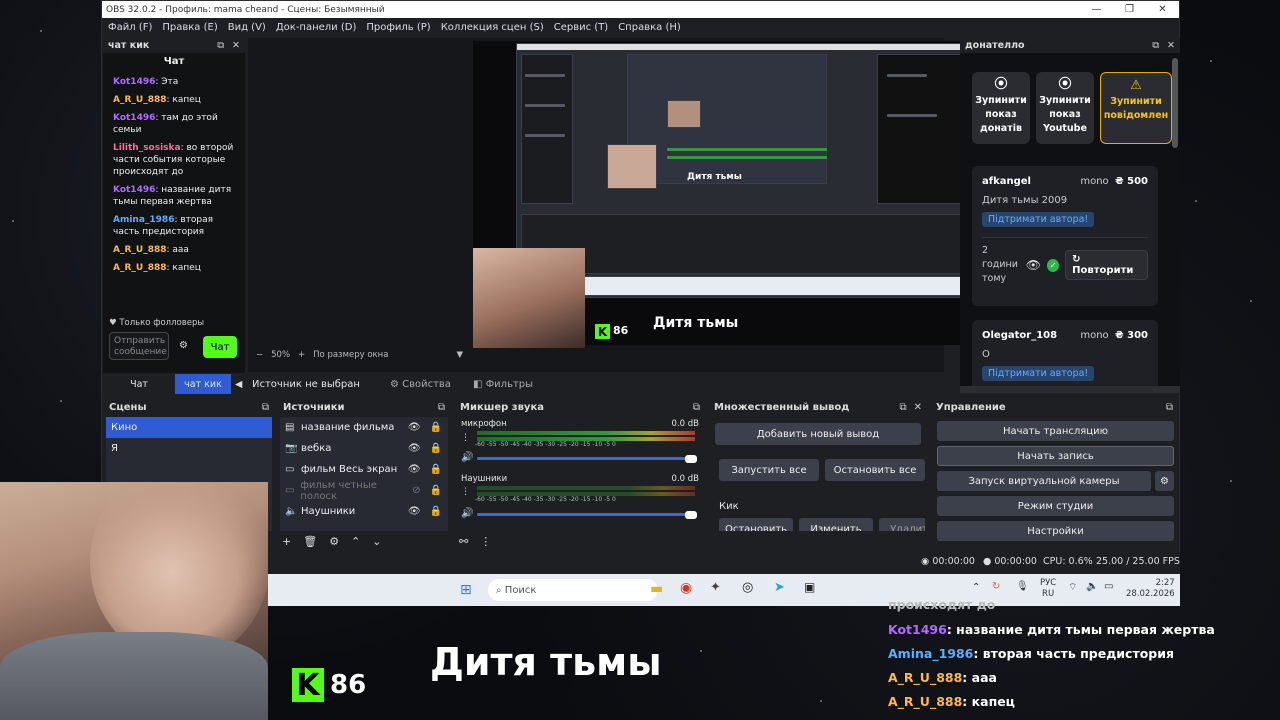  Describe the element at coordinates (466, 590) in the screenshot. I see `windows-start-icon: ⊞` at that location.